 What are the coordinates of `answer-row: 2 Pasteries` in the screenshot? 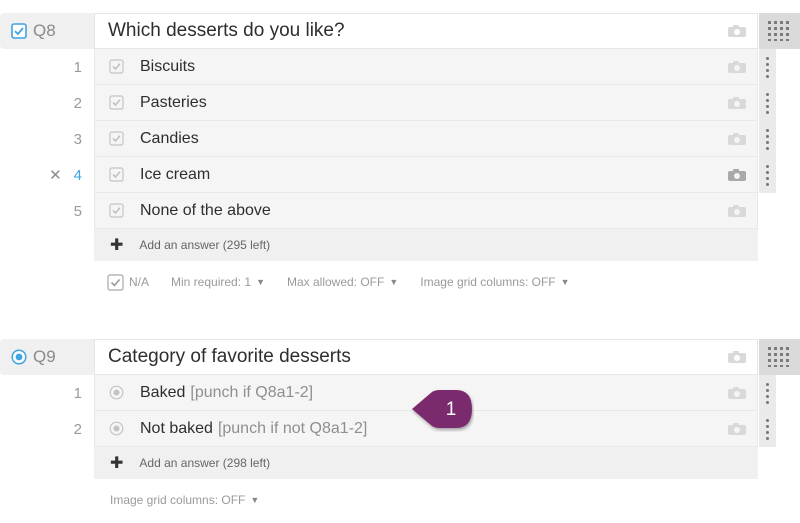 It's located at (400, 103).